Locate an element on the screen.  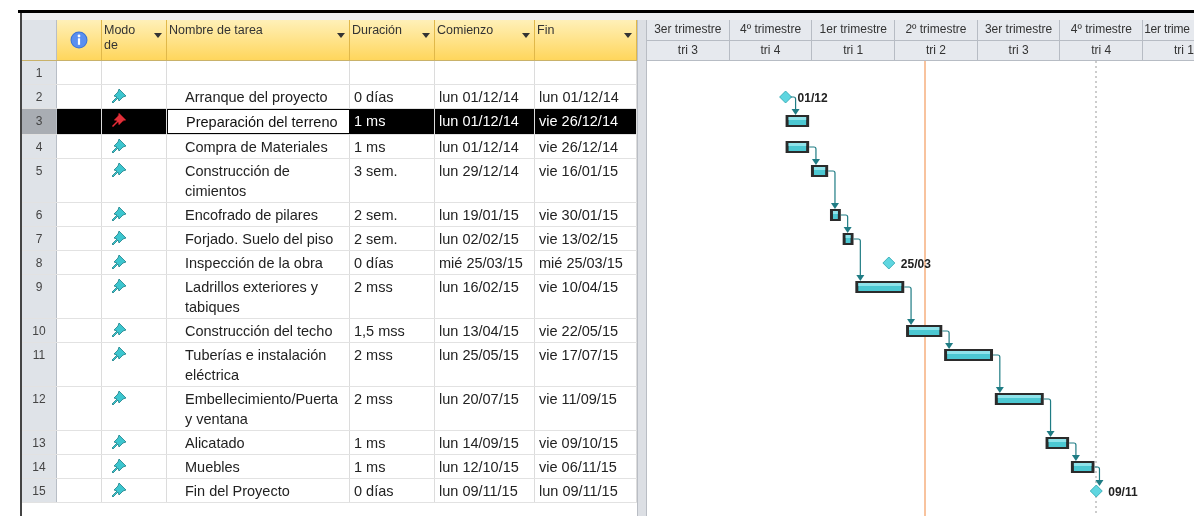
row-number: 2 is located at coordinates (39, 96).